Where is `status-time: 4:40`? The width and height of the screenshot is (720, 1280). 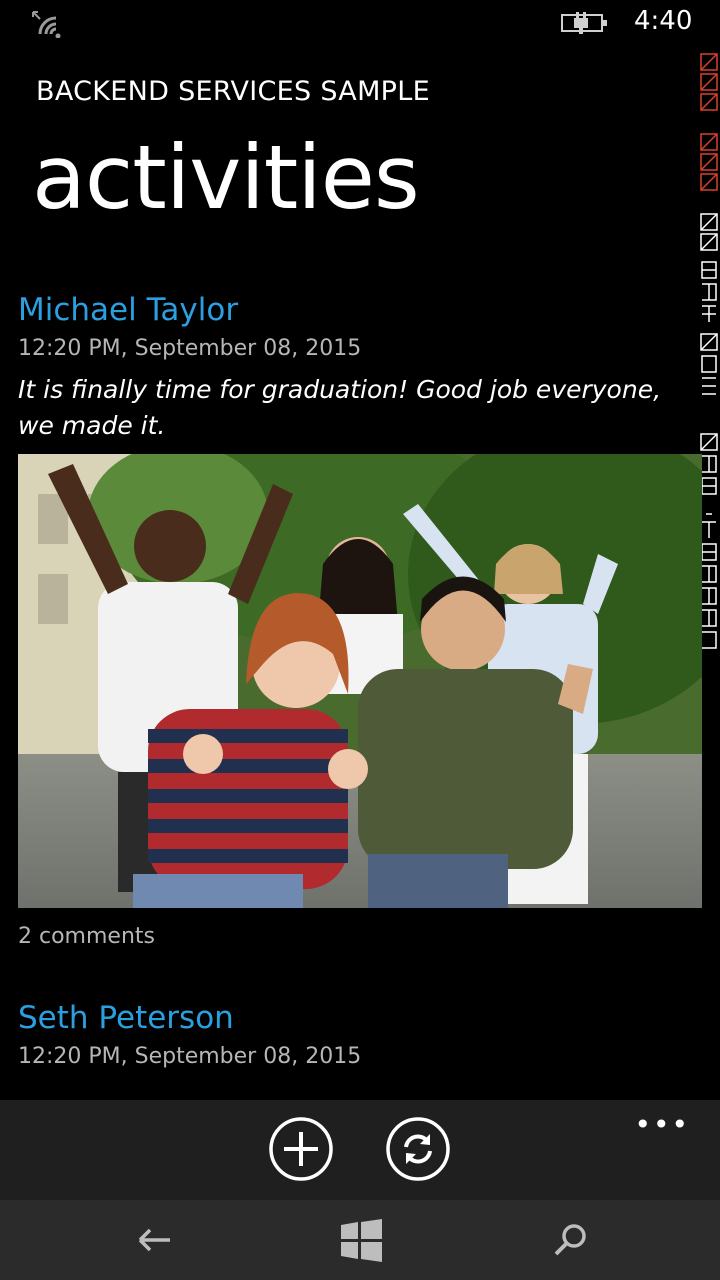
status-time: 4:40 is located at coordinates (663, 21).